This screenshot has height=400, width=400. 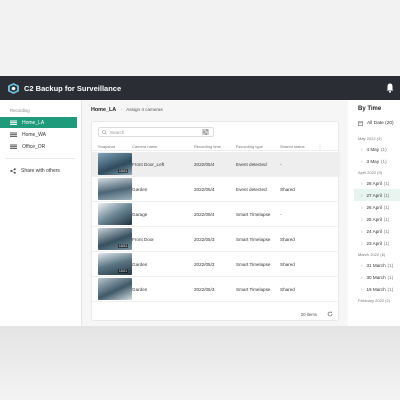 I want to click on sidebar-section-title: Recording, so click(x=20, y=110).